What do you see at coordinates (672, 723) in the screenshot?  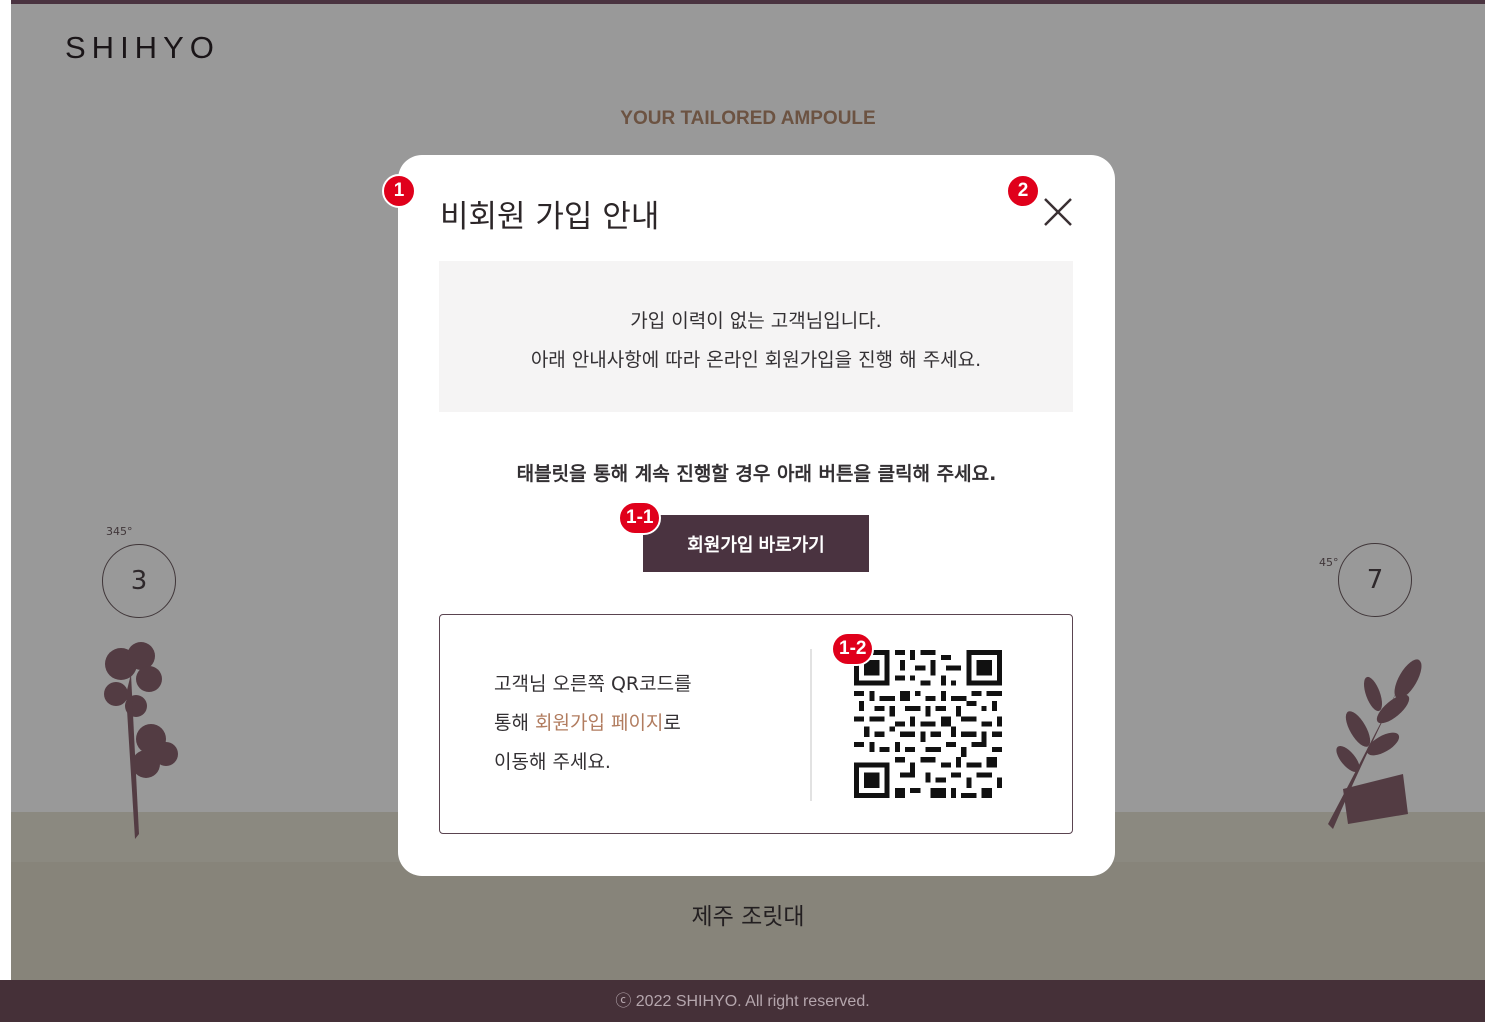 I see `qr-text-suffix: 로` at bounding box center [672, 723].